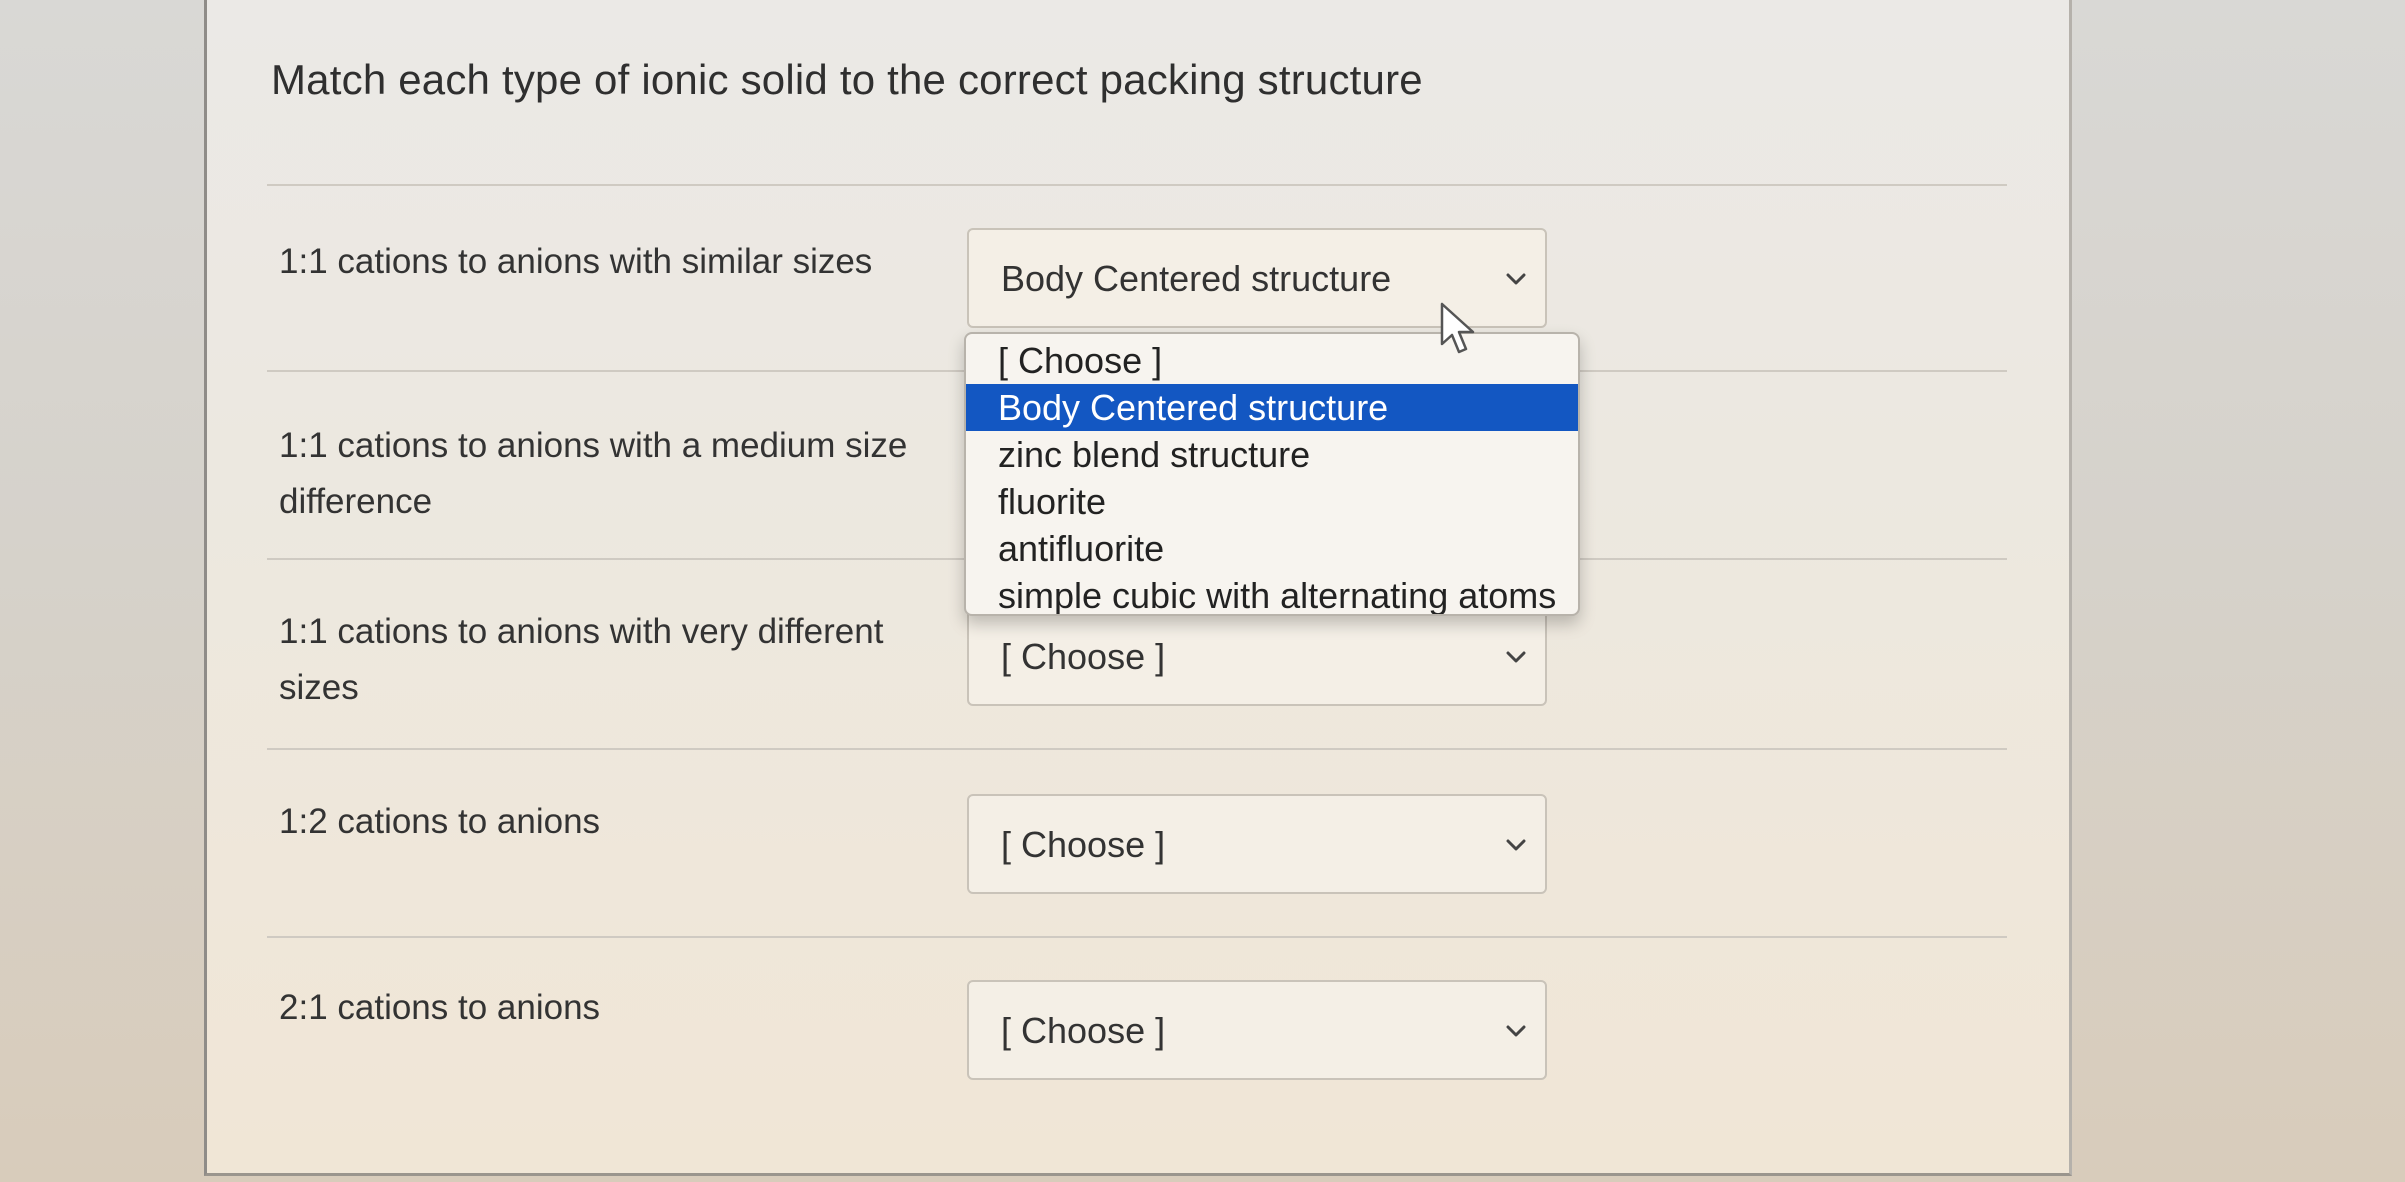 Image resolution: width=2405 pixels, height=1182 pixels. Describe the element at coordinates (1272, 454) in the screenshot. I see `option-zinc-blend: zinc blend structure` at that location.